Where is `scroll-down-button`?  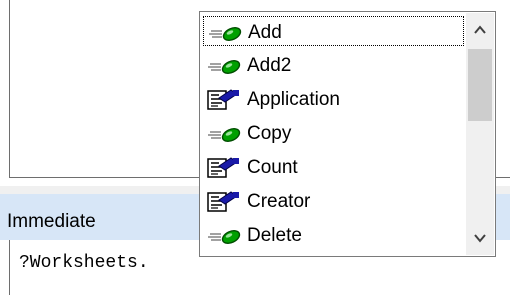 scroll-down-button is located at coordinates (480, 238).